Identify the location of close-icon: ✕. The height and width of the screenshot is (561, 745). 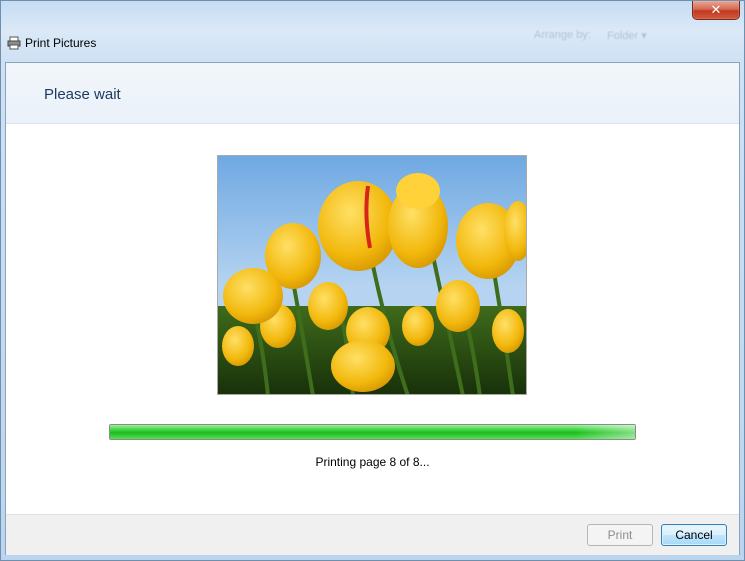
(716, 9).